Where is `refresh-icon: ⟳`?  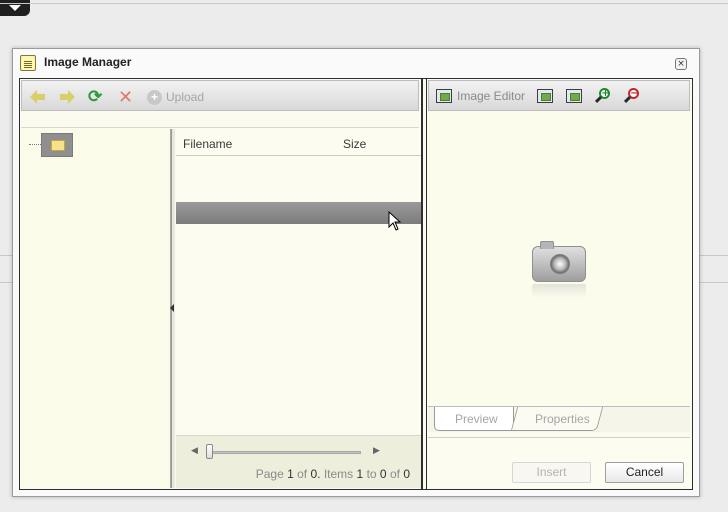 refresh-icon: ⟳ is located at coordinates (95, 96).